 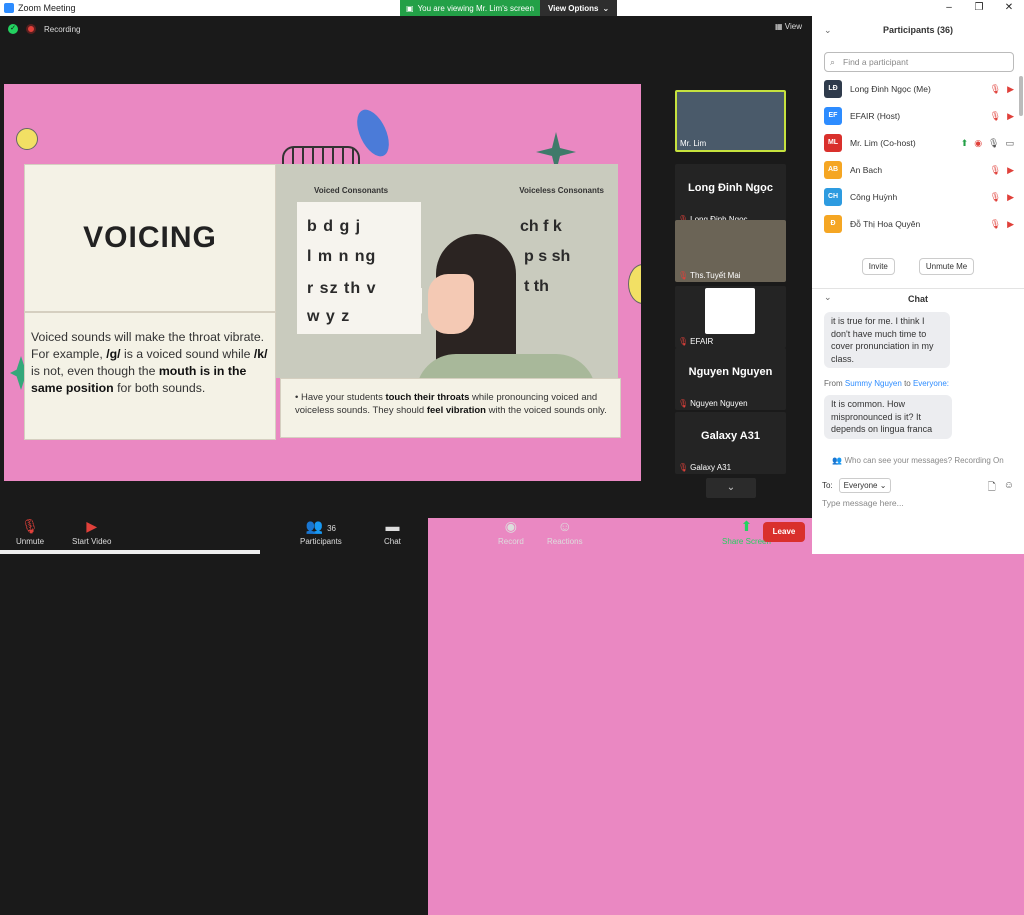 I want to click on participants-button: 👥 36 Participants, so click(x=321, y=532).